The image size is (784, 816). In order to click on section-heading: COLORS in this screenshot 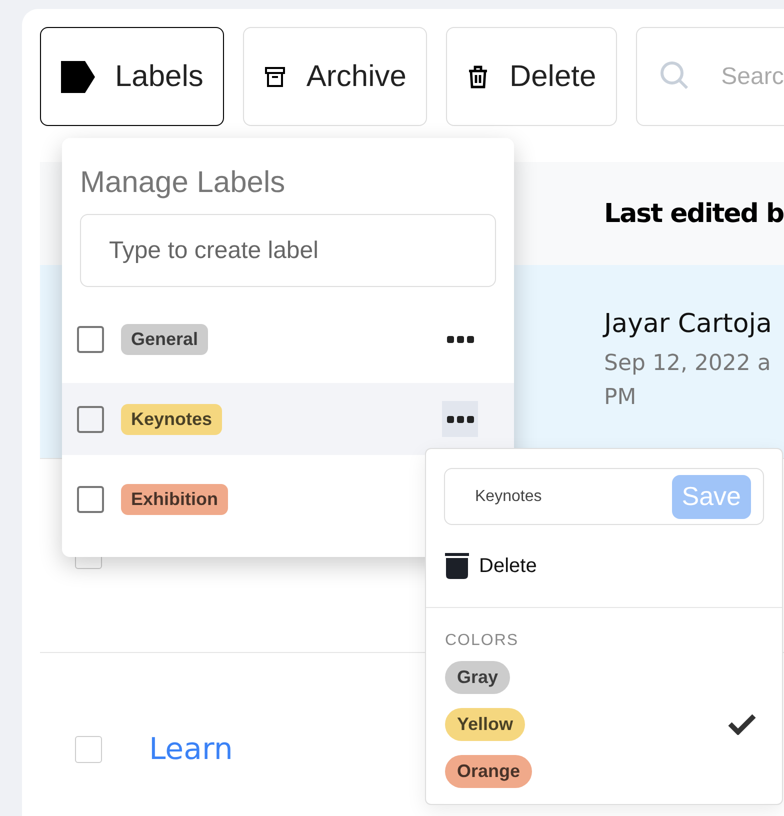, I will do `click(482, 641)`.